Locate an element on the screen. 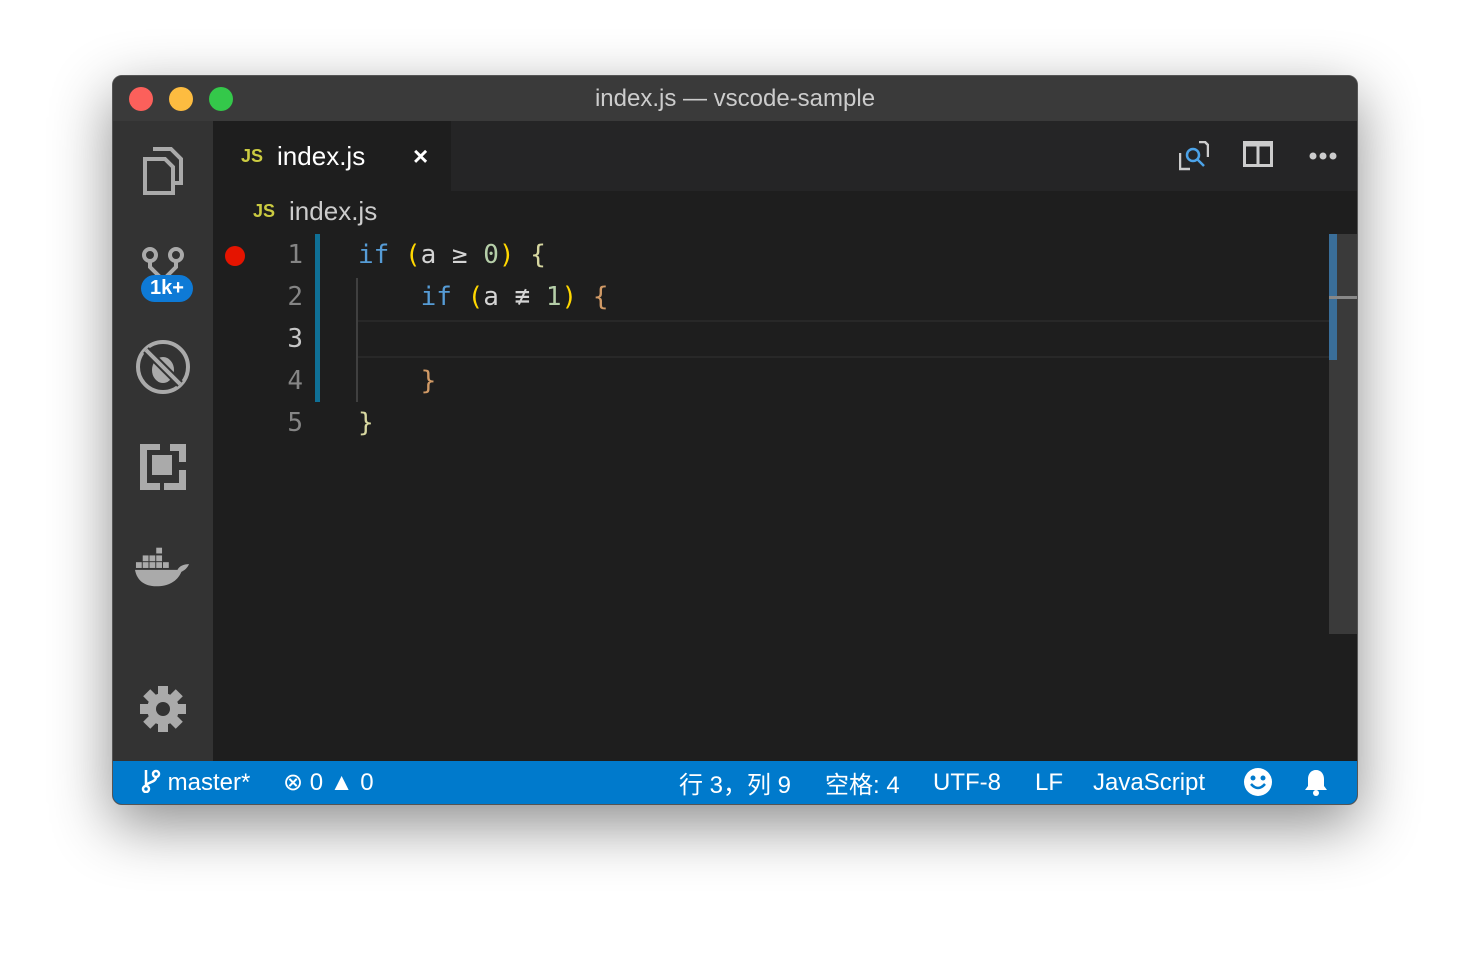 This screenshot has height=954, width=1470. code-line: 4 } is located at coordinates (771, 381).